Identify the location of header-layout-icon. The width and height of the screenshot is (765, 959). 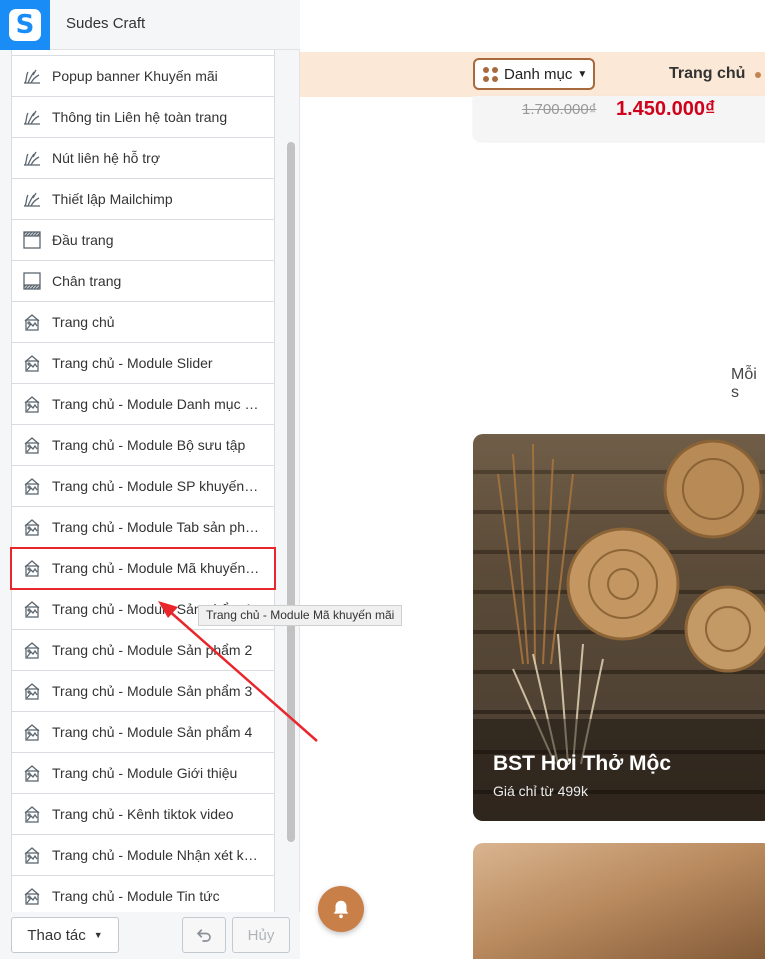
(32, 240).